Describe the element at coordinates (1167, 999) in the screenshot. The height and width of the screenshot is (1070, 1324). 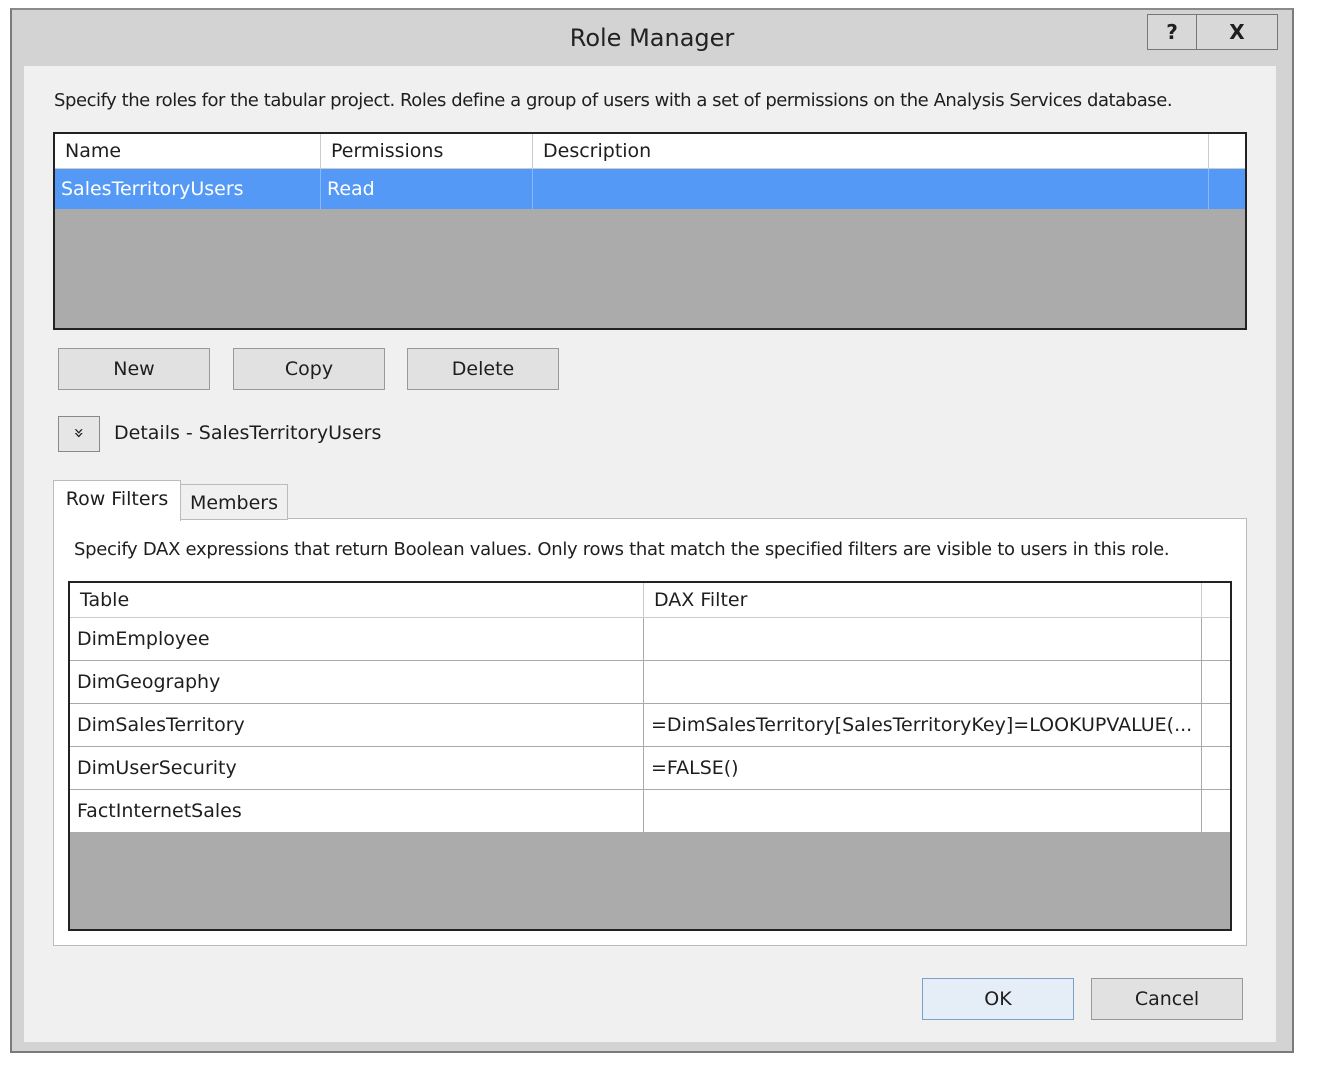
I see `cancel-button: Cancel` at that location.